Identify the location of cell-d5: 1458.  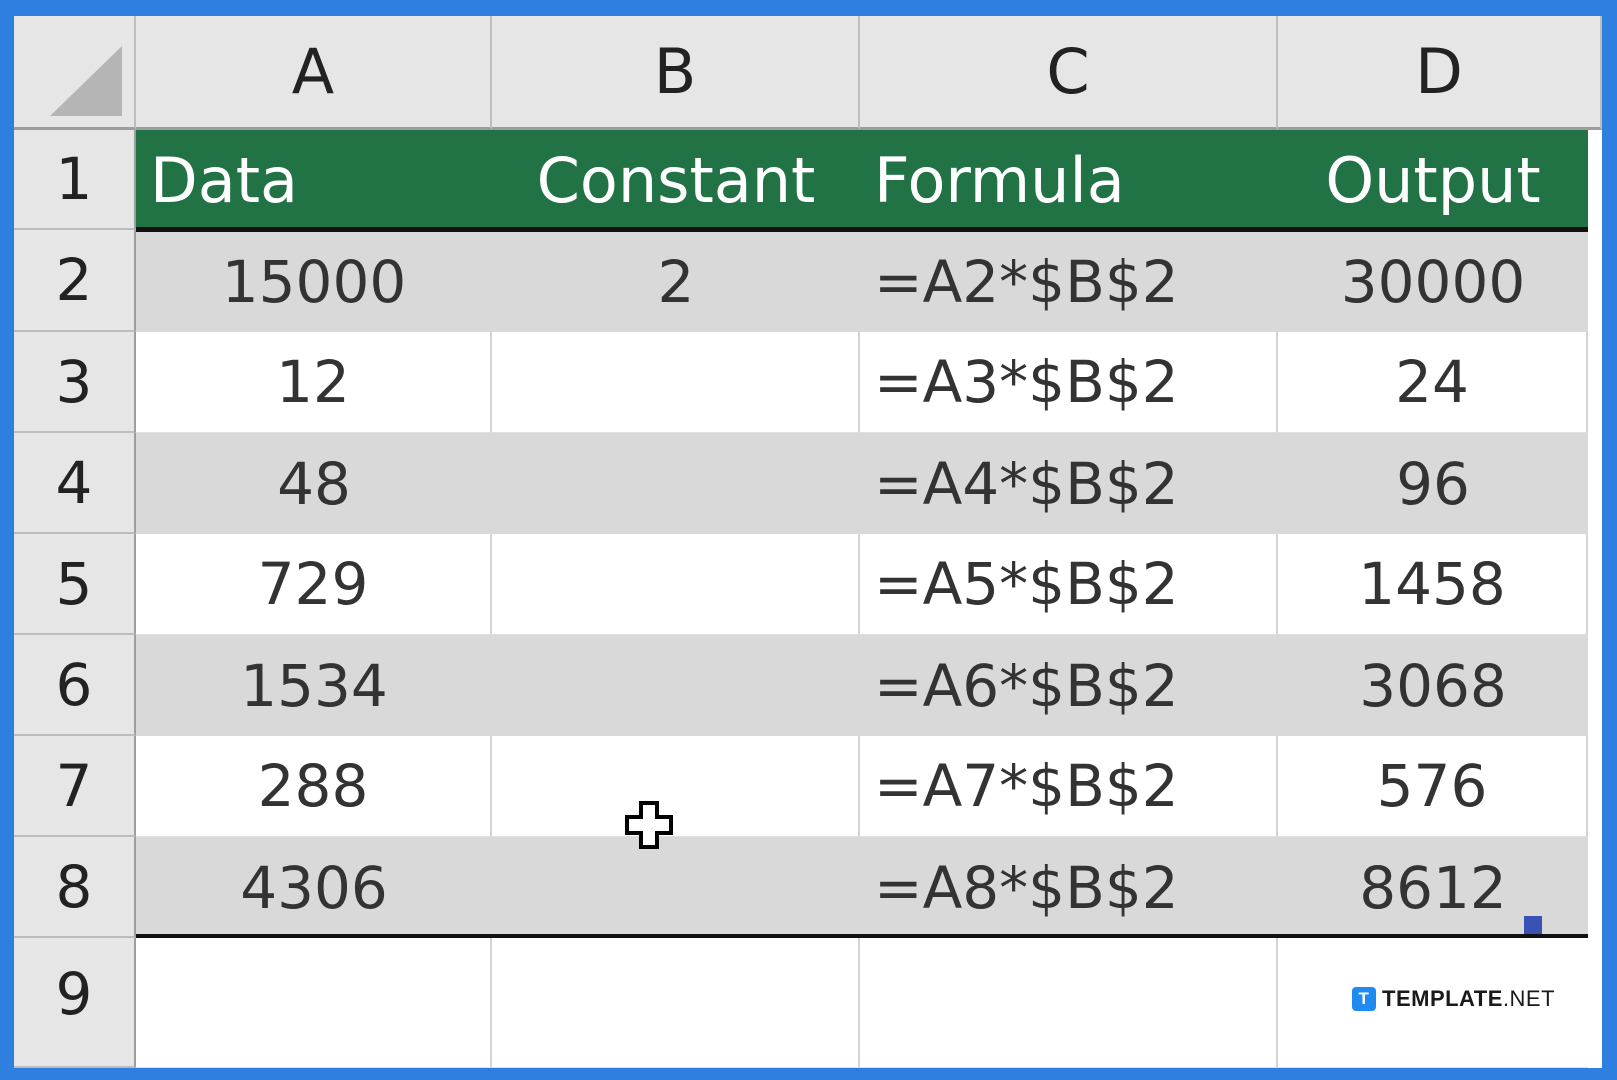
(1433, 584).